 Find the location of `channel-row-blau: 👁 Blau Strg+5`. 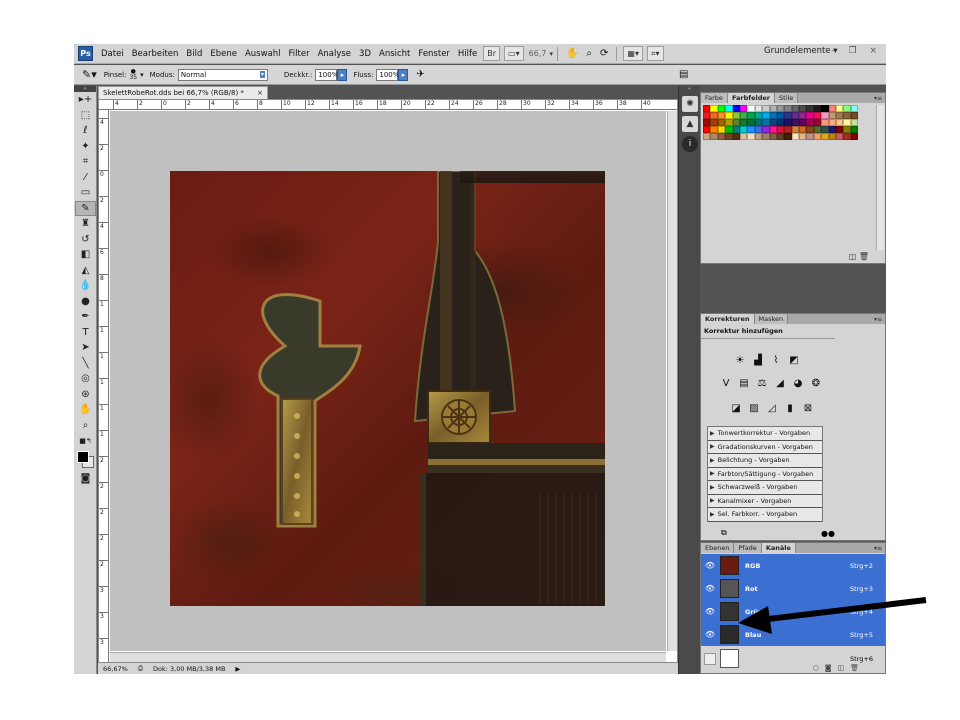

channel-row-blau: 👁 Blau Strg+5 is located at coordinates (793, 634).